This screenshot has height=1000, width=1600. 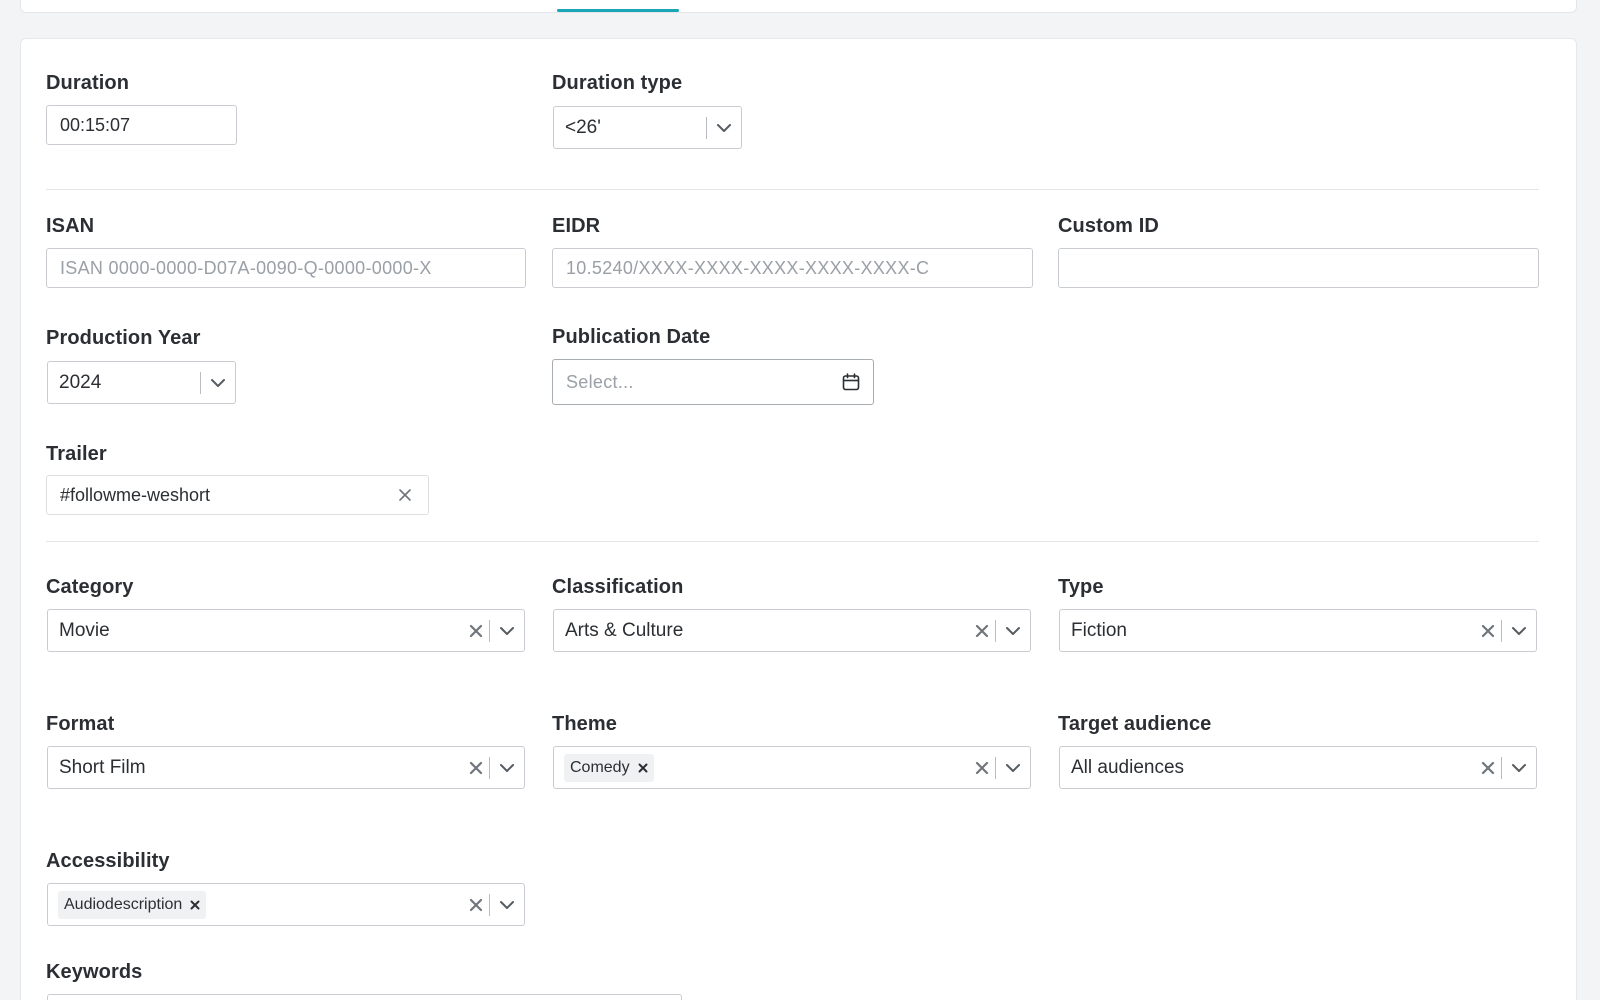 What do you see at coordinates (624, 630) in the screenshot?
I see `classification-value: Arts & Culture` at bounding box center [624, 630].